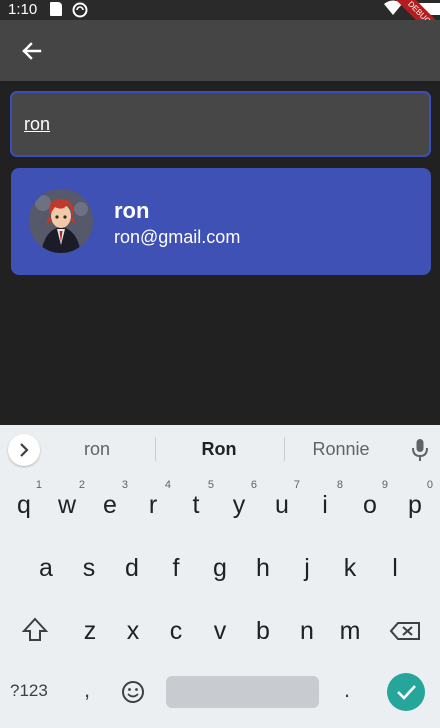 Image resolution: width=440 pixels, height=728 pixels. Describe the element at coordinates (132, 210) in the screenshot. I see `result-name: ron` at that location.